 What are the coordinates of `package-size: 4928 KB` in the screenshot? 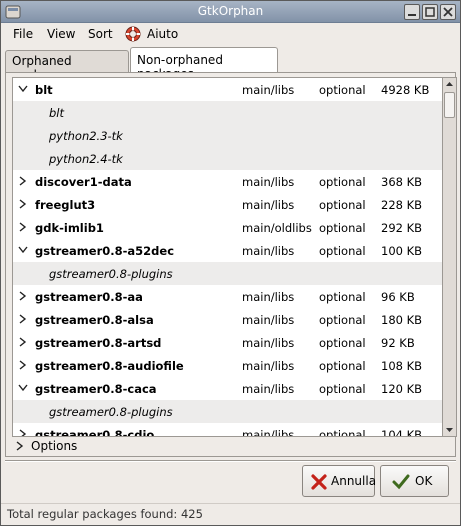 It's located at (405, 90).